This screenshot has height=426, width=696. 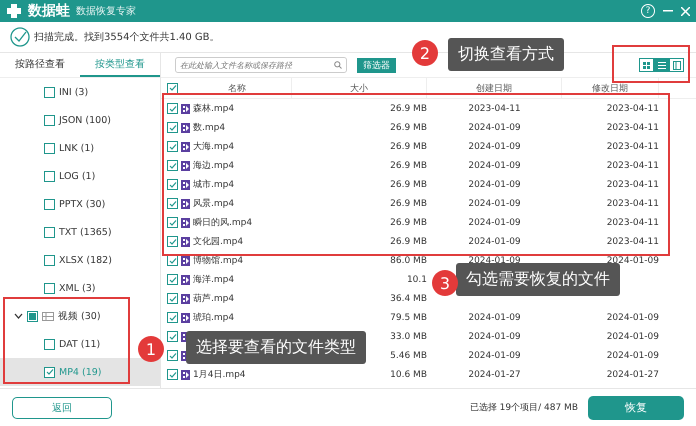 I want to click on file-type-label: LOG (1), so click(x=77, y=176).